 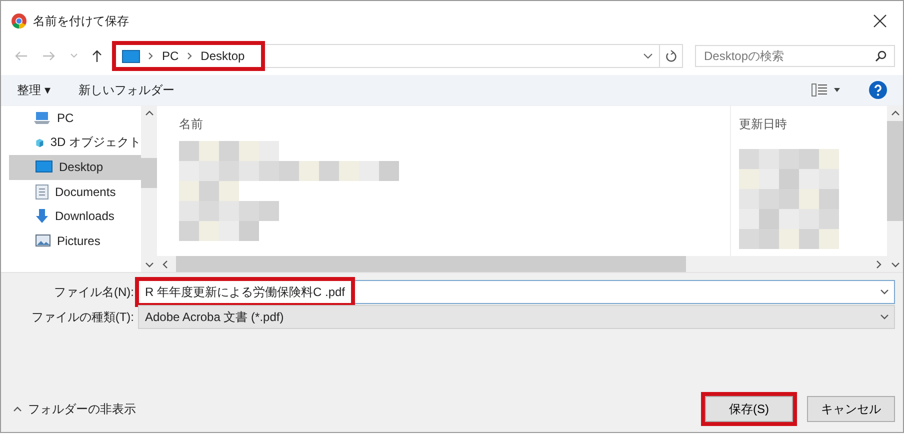 What do you see at coordinates (75, 240) in the screenshot?
I see `sidebar-item: Pictures` at bounding box center [75, 240].